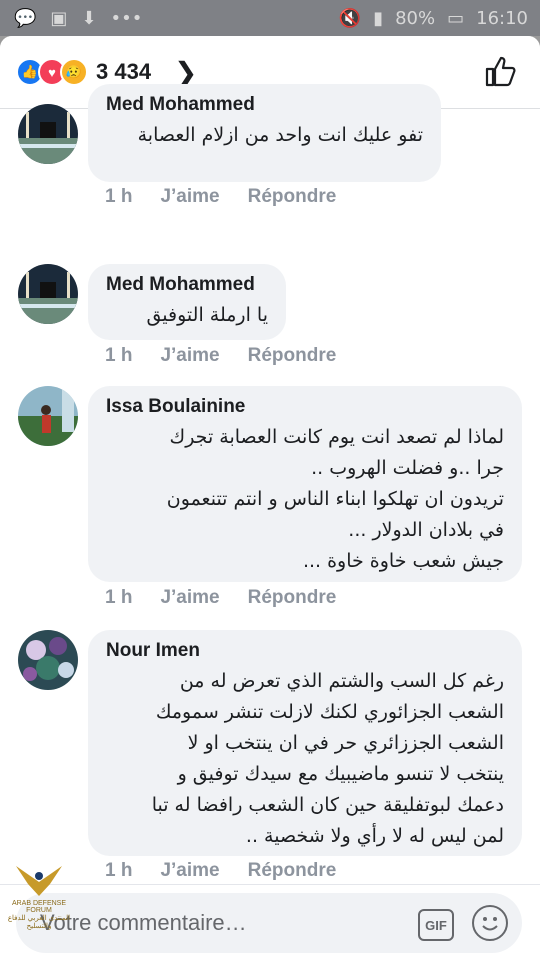 The height and width of the screenshot is (960, 540). What do you see at coordinates (39, 881) in the screenshot?
I see `eagle-logo-icon` at bounding box center [39, 881].